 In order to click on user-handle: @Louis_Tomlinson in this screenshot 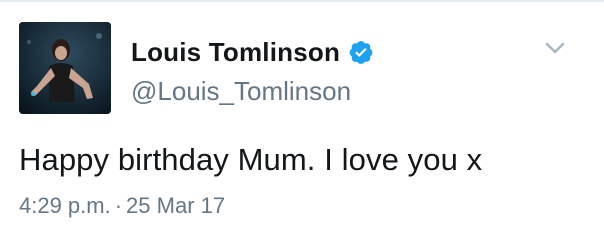, I will do `click(241, 91)`.